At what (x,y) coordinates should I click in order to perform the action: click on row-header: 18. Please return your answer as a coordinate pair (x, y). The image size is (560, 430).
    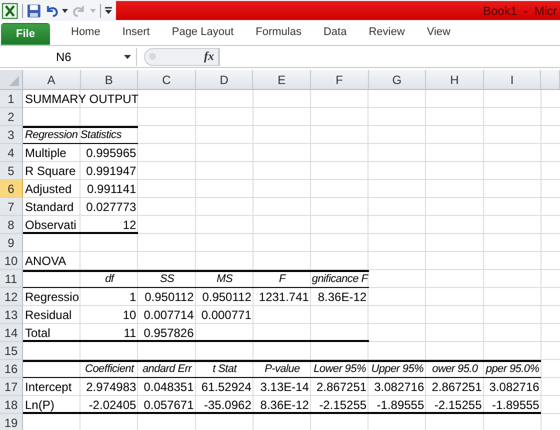
    Looking at the image, I should click on (11, 405).